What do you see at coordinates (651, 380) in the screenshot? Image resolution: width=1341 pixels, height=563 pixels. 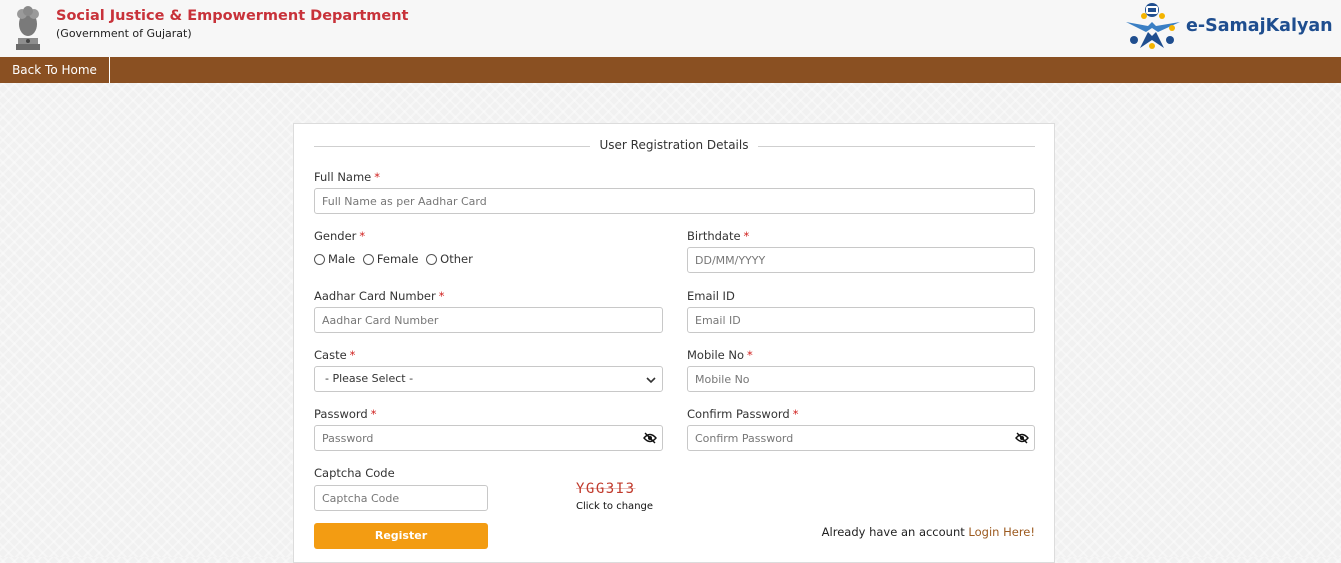 I see `chevron-down-icon` at bounding box center [651, 380].